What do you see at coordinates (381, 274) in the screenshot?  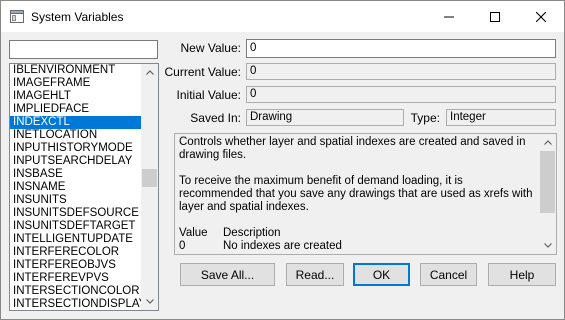 I see `ok-button: OK` at bounding box center [381, 274].